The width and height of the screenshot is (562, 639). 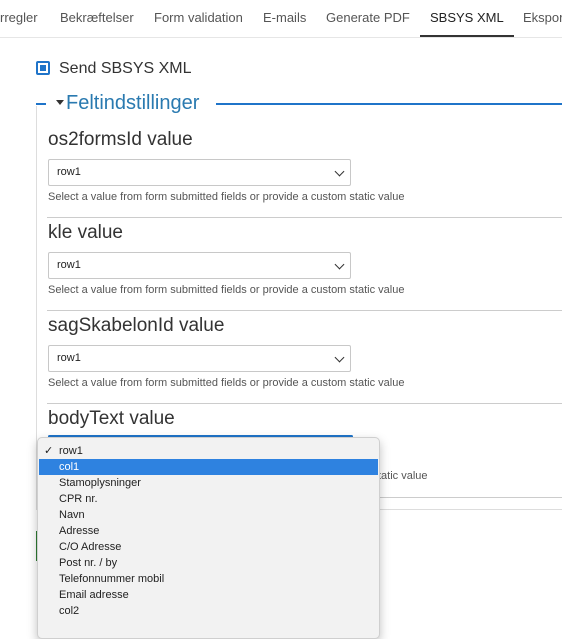 What do you see at coordinates (208, 515) in the screenshot?
I see `dropdown-option: Navn` at bounding box center [208, 515].